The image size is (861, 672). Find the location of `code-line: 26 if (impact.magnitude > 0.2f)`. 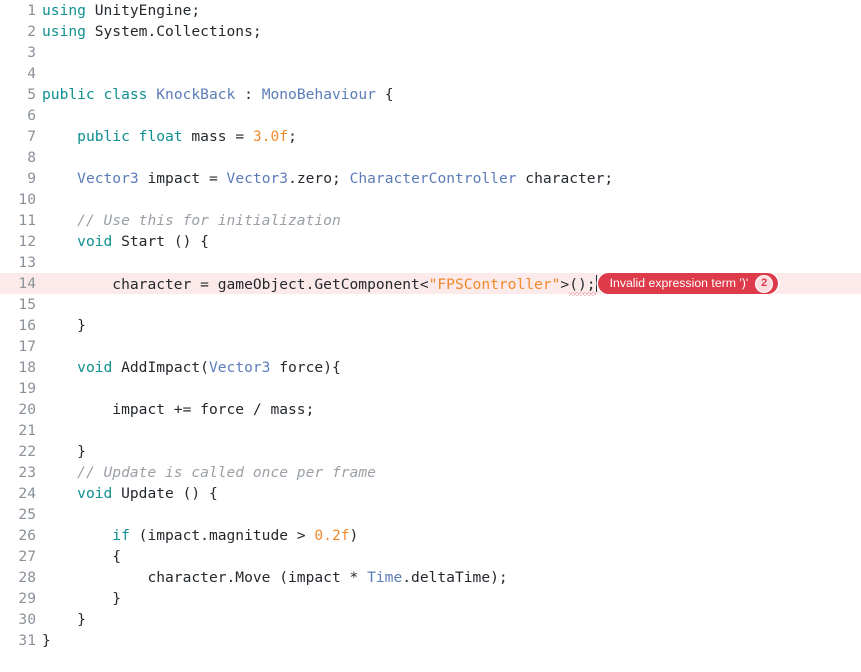

code-line: 26 if (impact.magnitude > 0.2f) is located at coordinates (430, 535).